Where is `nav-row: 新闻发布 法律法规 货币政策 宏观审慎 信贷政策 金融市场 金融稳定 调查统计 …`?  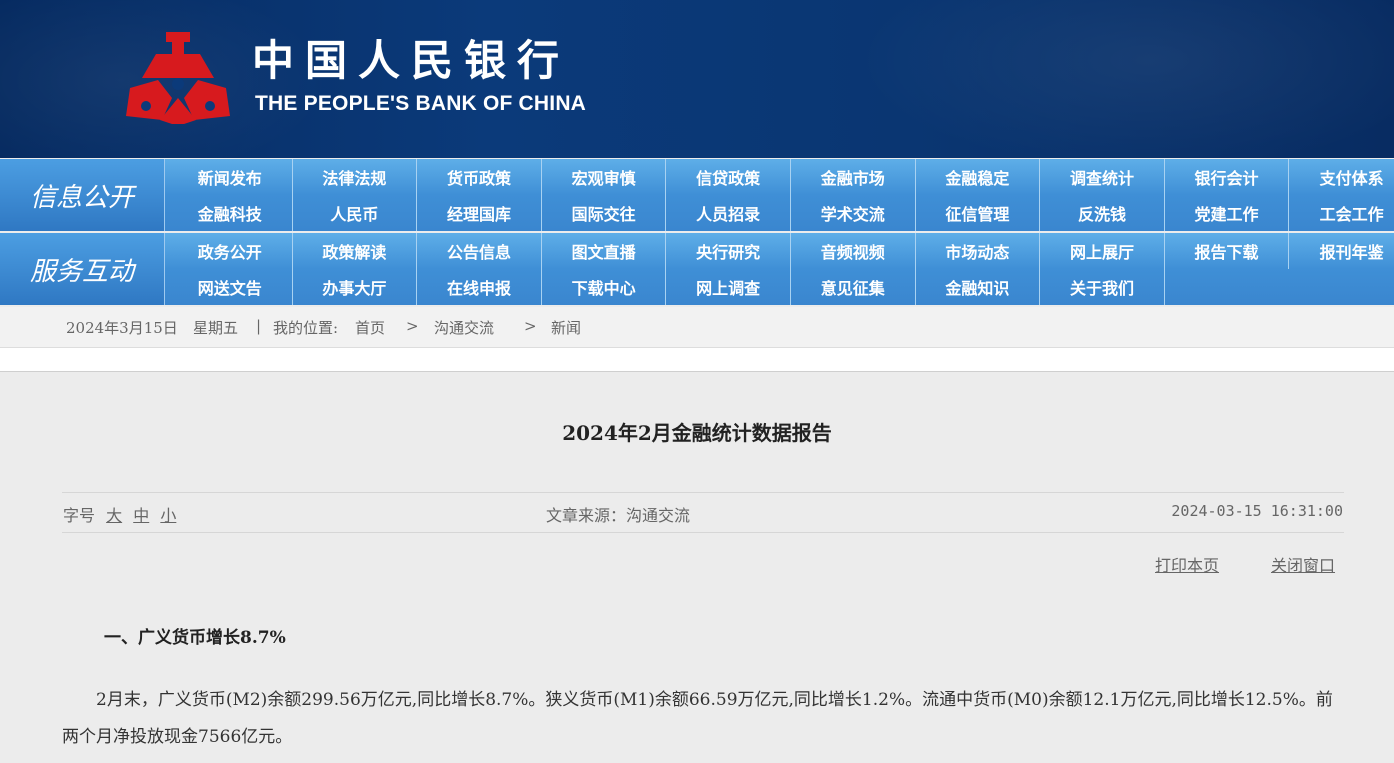
nav-row: 新闻发布 法律法规 货币政策 宏观审慎 信贷政策 金融市场 金融稳定 调查统计 … is located at coordinates (781, 177).